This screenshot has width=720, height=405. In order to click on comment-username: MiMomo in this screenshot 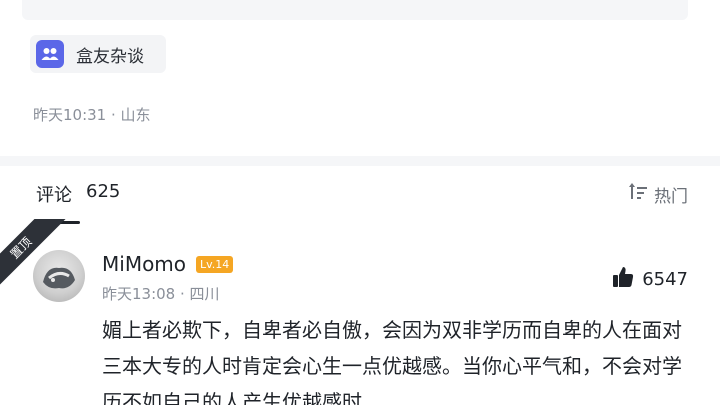, I will do `click(144, 264)`.